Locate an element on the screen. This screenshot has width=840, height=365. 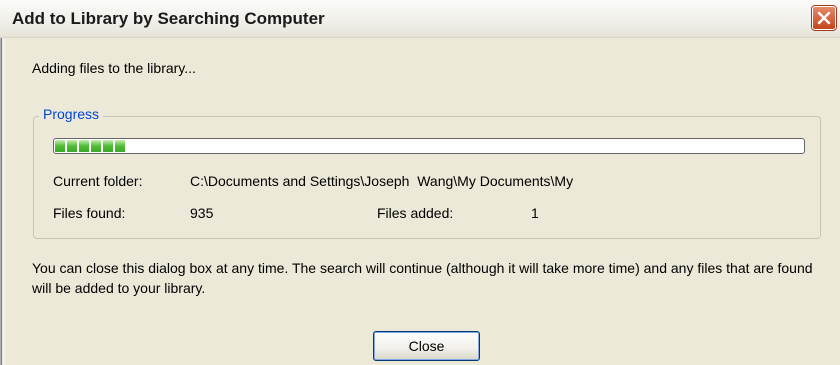
close-button: Close is located at coordinates (426, 346).